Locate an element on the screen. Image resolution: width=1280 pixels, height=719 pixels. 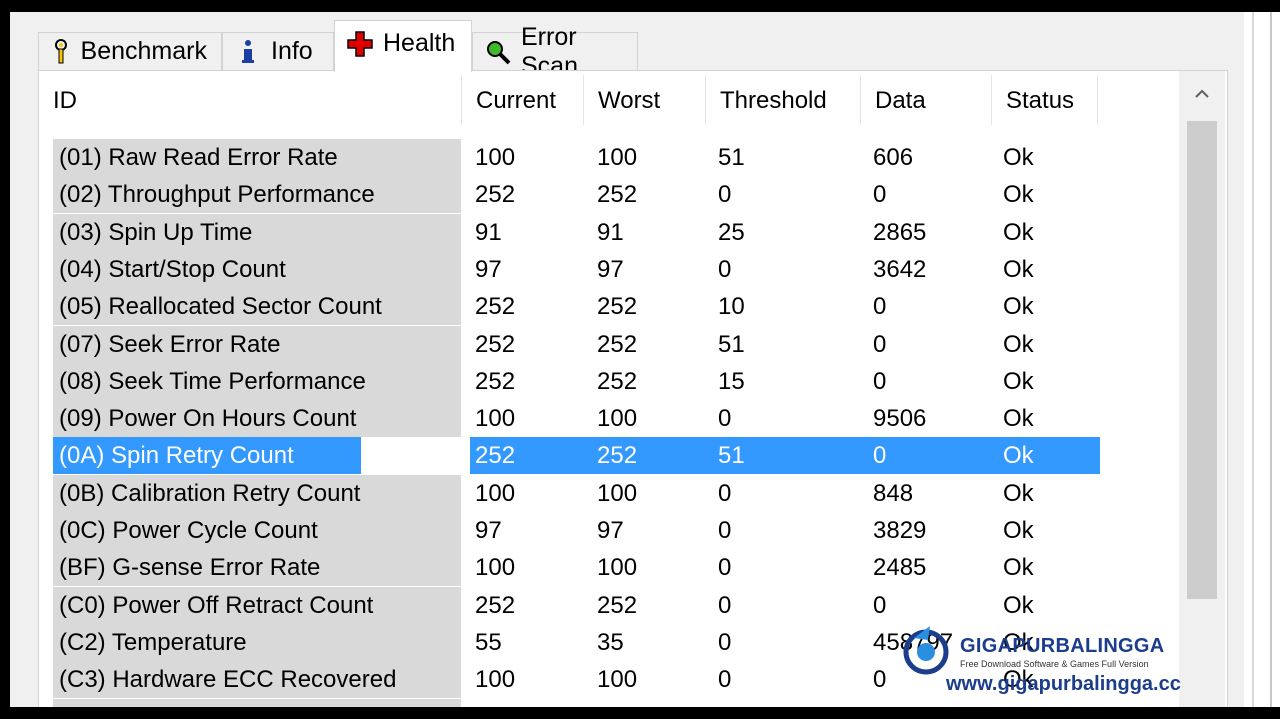
table-row: (0A) Spin Retry Count 252 252 51 0 Ok is located at coordinates (576, 456).